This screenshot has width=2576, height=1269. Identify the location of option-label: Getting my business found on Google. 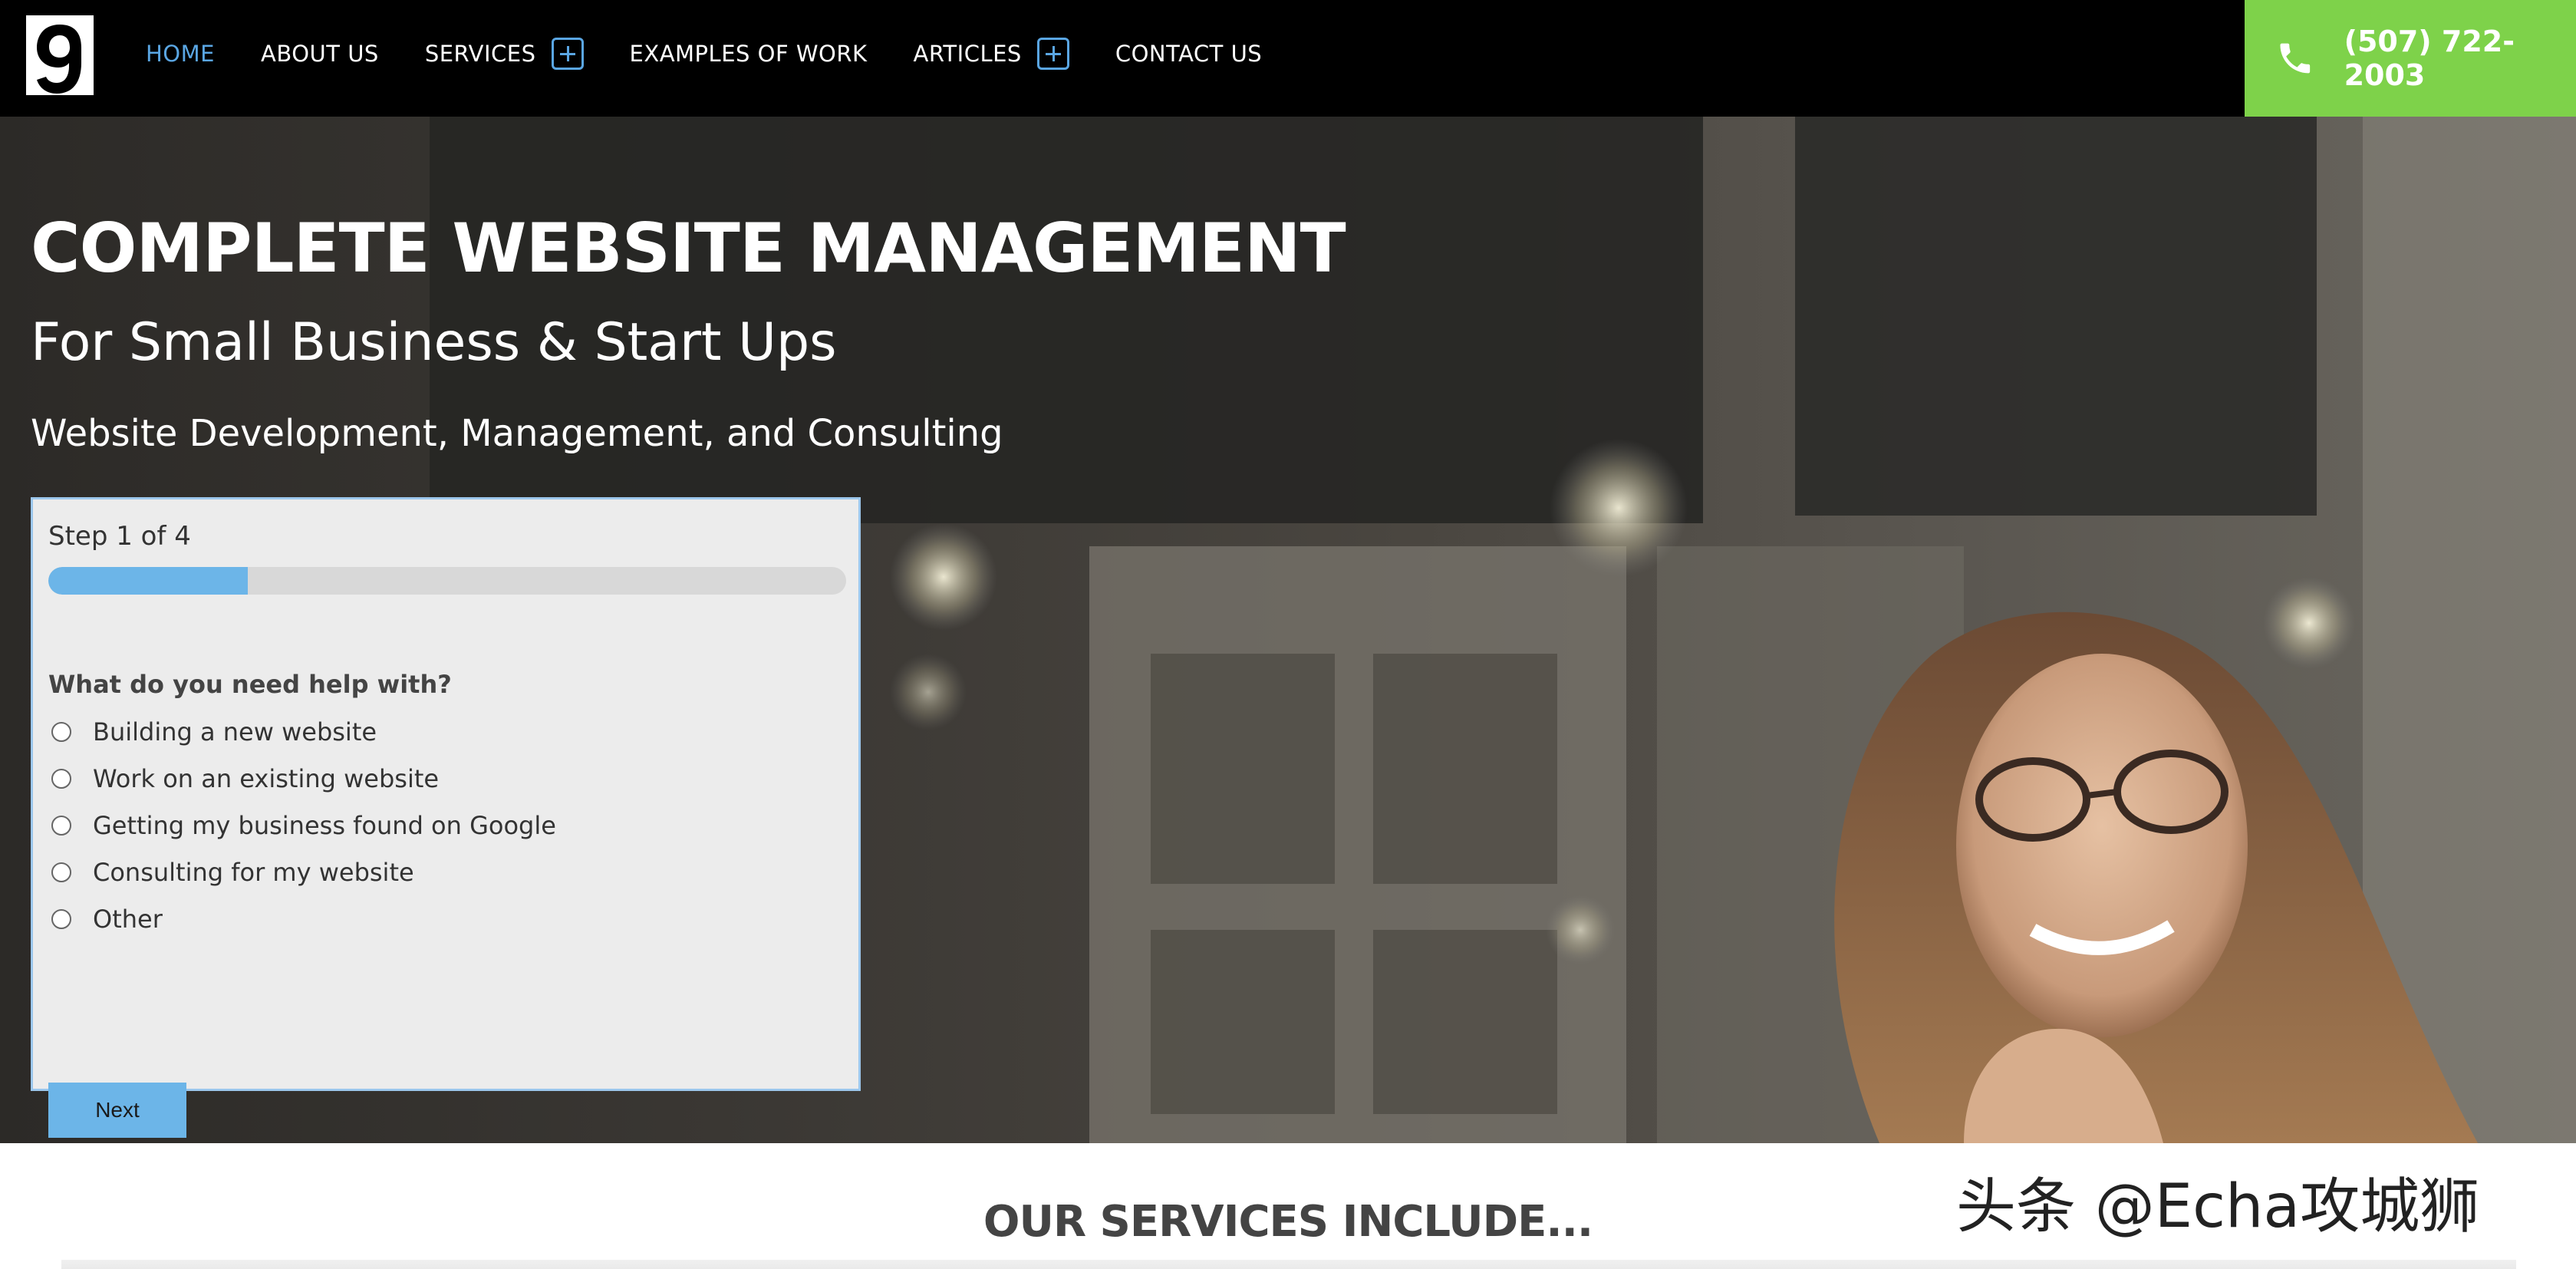
(324, 825).